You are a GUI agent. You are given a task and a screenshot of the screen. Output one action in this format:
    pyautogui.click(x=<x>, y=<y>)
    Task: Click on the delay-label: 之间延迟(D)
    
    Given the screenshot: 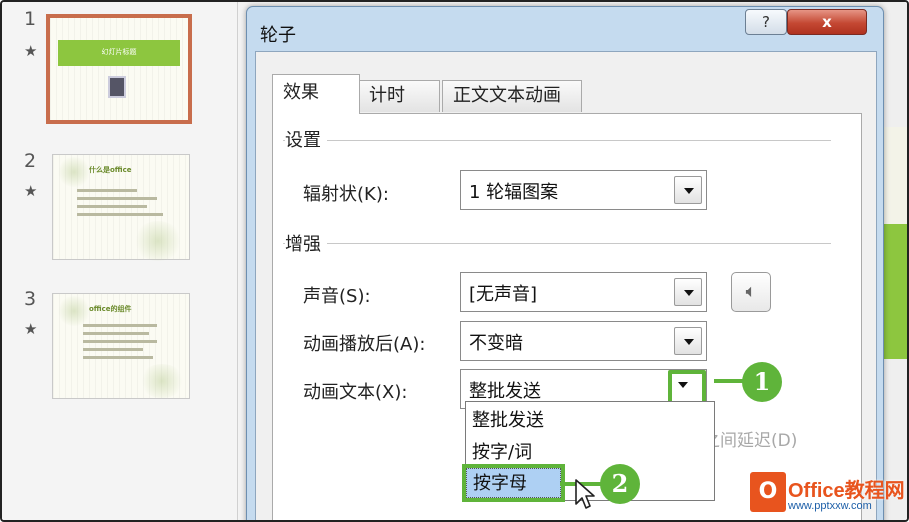 What is the action you would take?
    pyautogui.click(x=750, y=441)
    